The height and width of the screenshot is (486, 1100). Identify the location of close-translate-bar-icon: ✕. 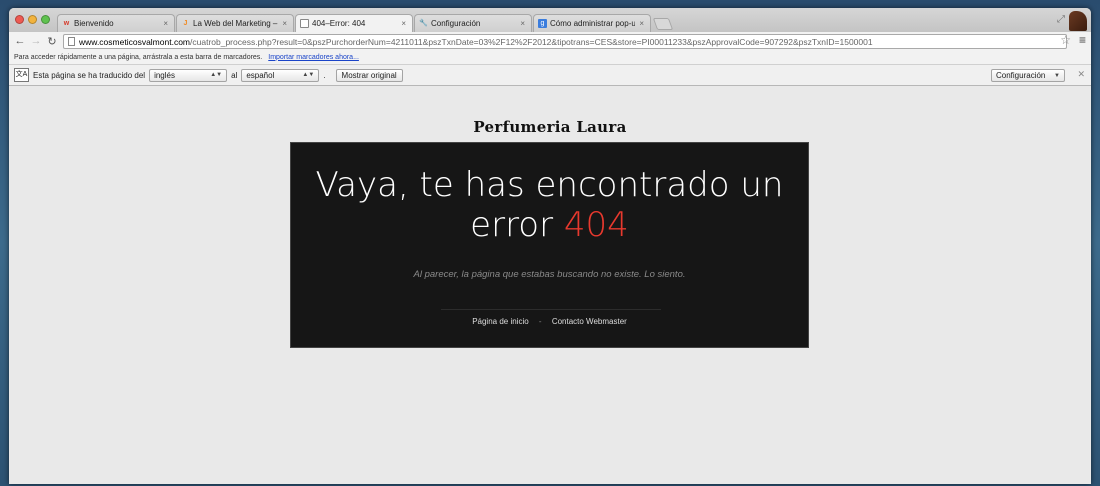
(1081, 74).